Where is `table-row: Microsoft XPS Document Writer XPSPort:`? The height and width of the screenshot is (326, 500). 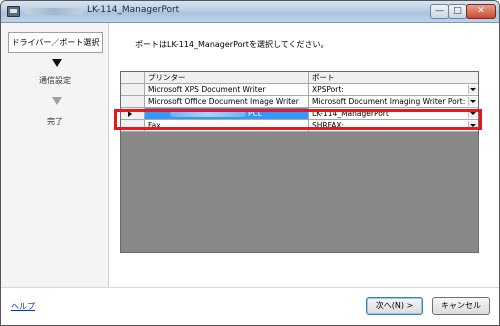 table-row: Microsoft XPS Document Writer XPSPort: is located at coordinates (299, 90).